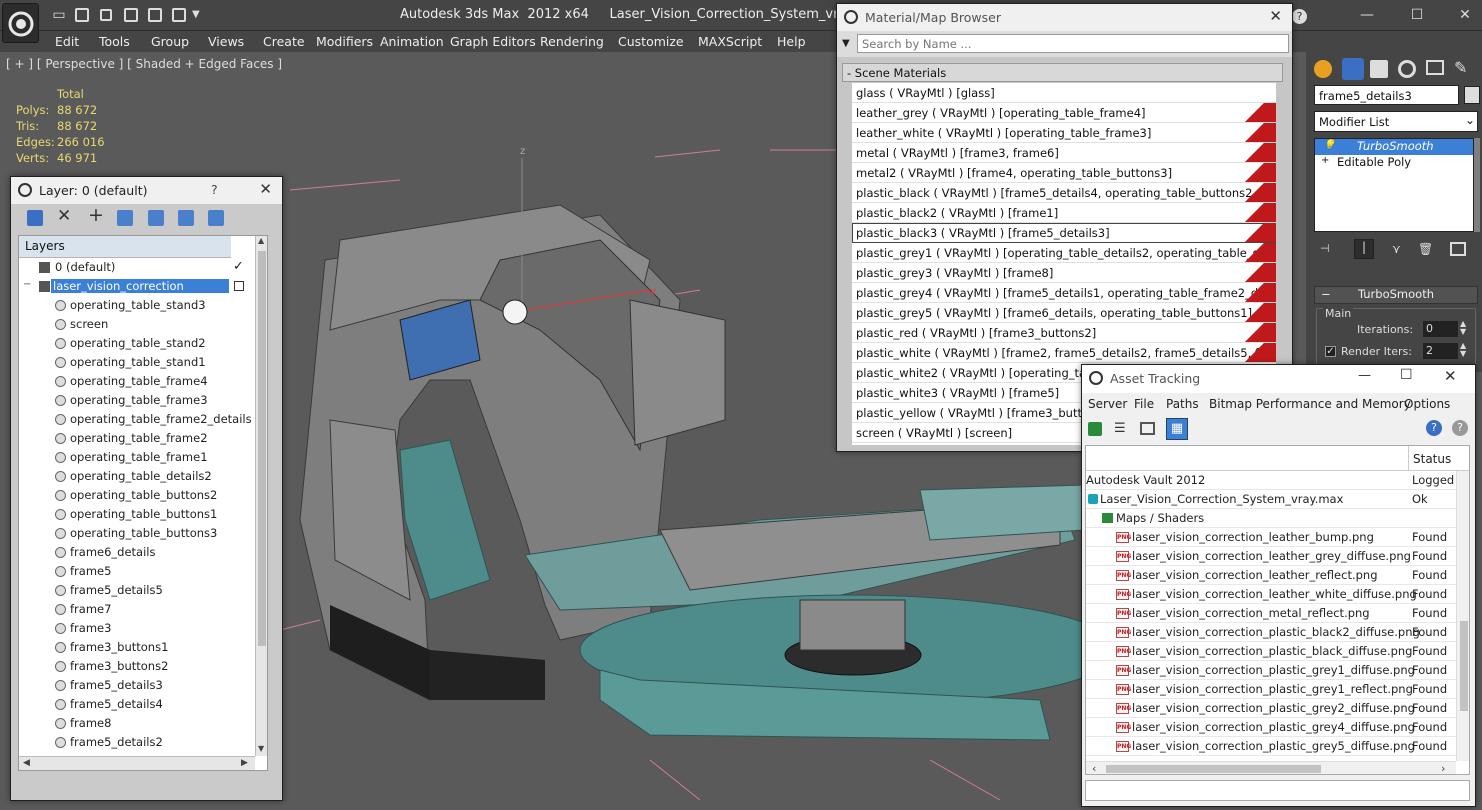  What do you see at coordinates (1147, 428) in the screenshot?
I see `thumbnail-view-icon` at bounding box center [1147, 428].